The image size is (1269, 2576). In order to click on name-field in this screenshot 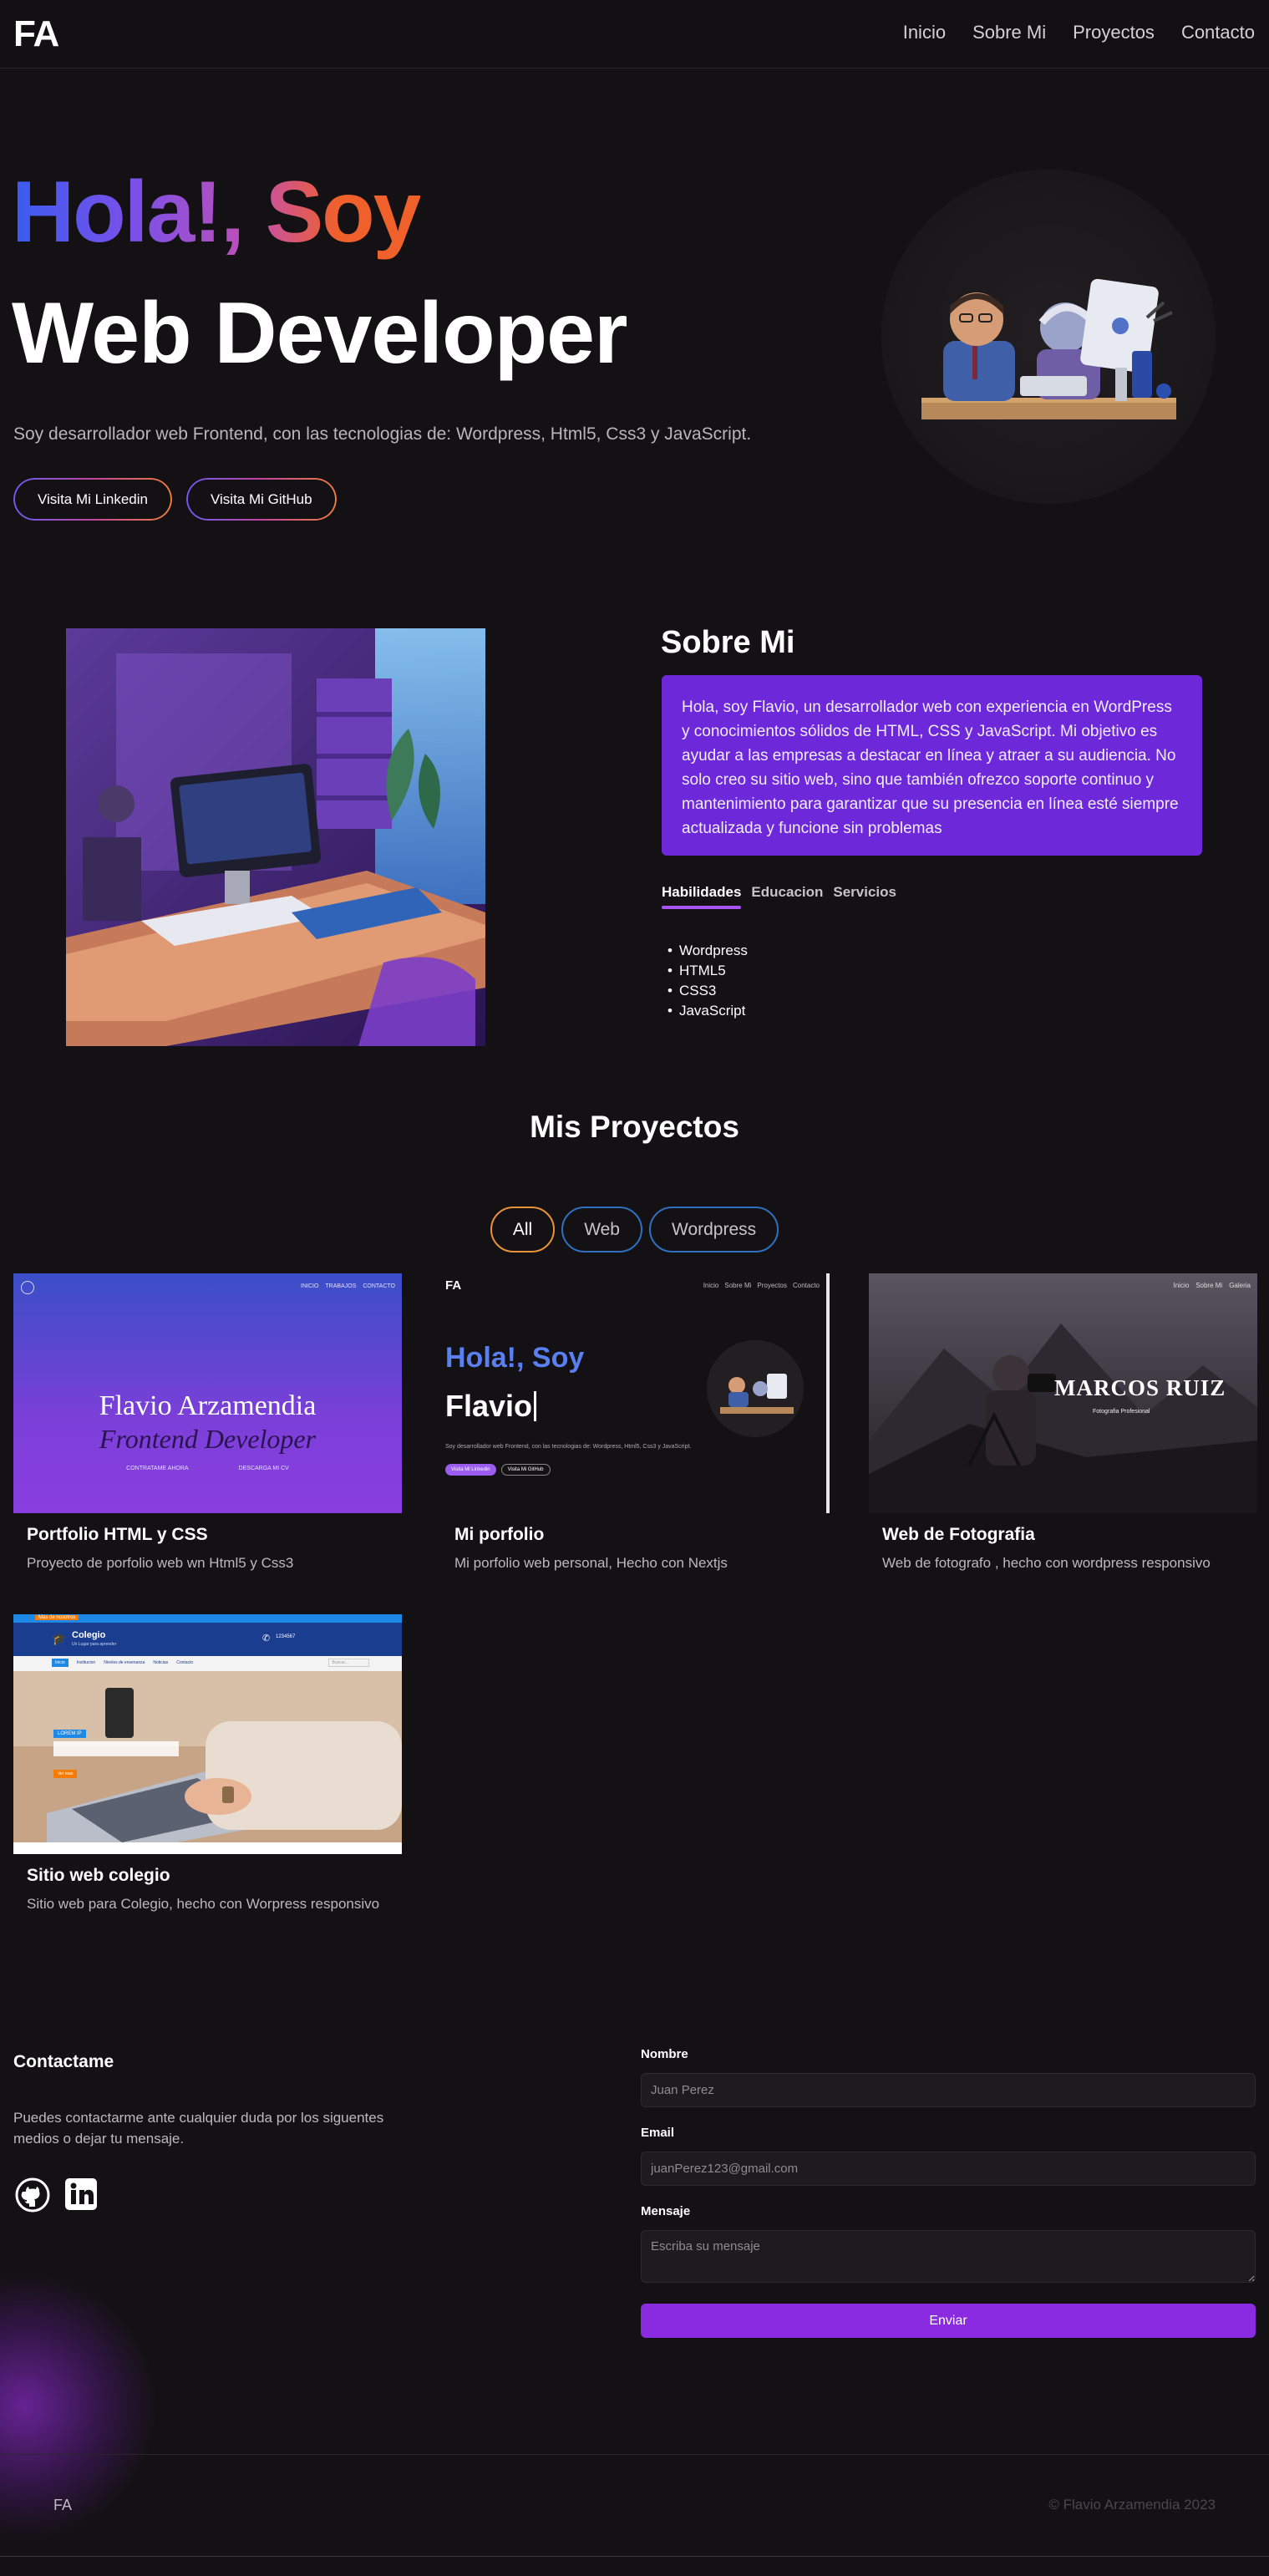, I will do `click(948, 2090)`.